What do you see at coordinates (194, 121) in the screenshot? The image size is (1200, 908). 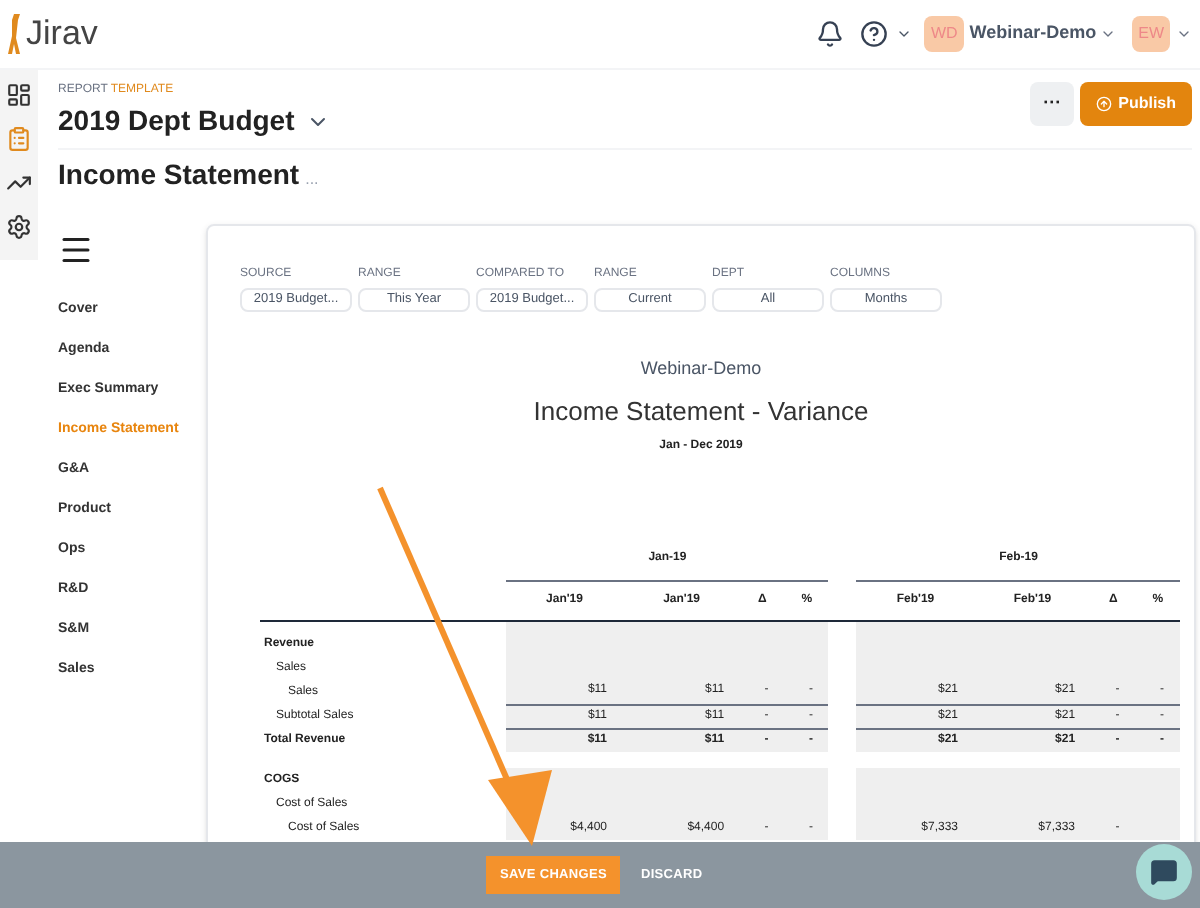 I see `report-title: 2019 Dept Budget` at bounding box center [194, 121].